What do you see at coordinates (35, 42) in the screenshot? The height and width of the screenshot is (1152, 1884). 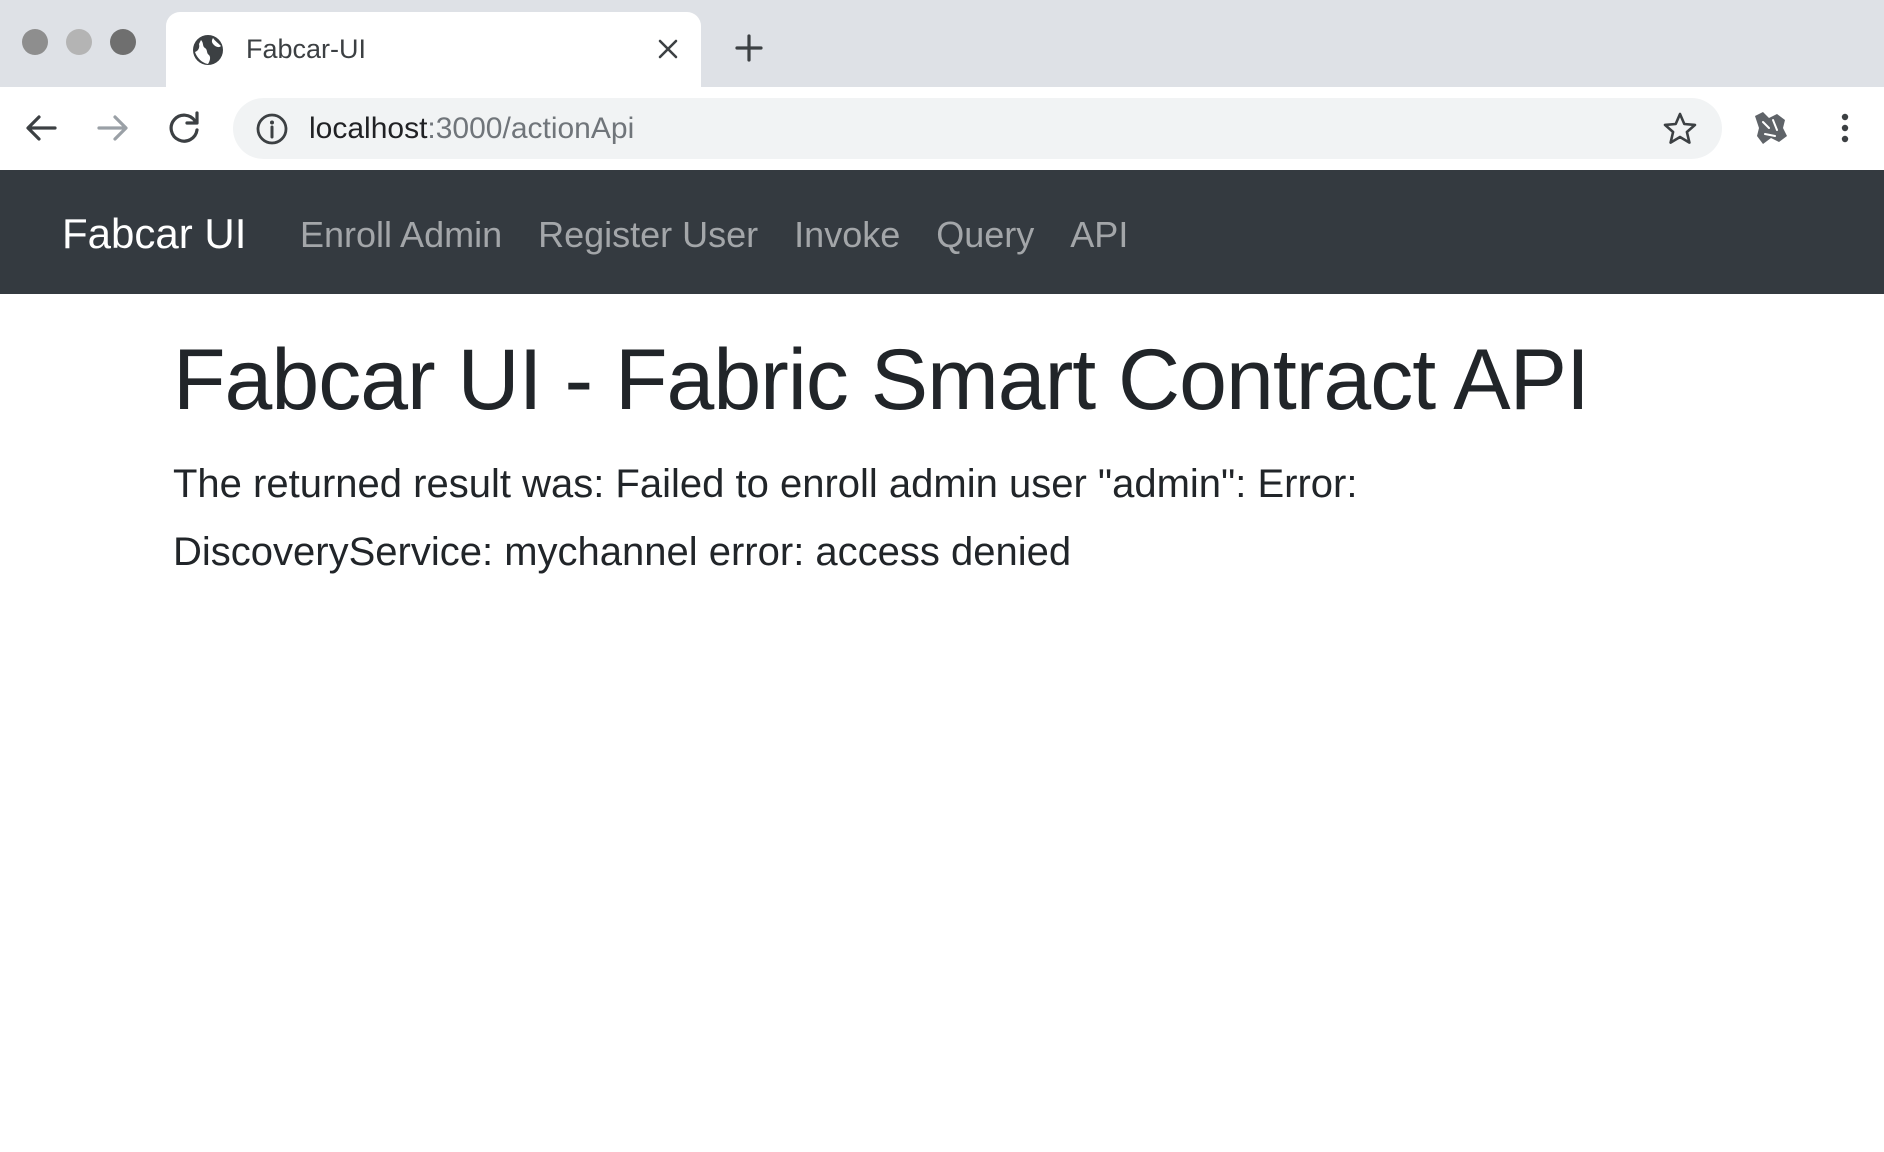 I see `window-close-light` at bounding box center [35, 42].